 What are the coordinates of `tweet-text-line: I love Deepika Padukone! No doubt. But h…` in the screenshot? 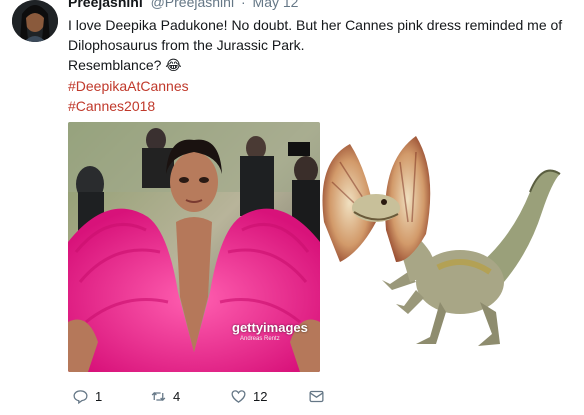 It's located at (315, 25).